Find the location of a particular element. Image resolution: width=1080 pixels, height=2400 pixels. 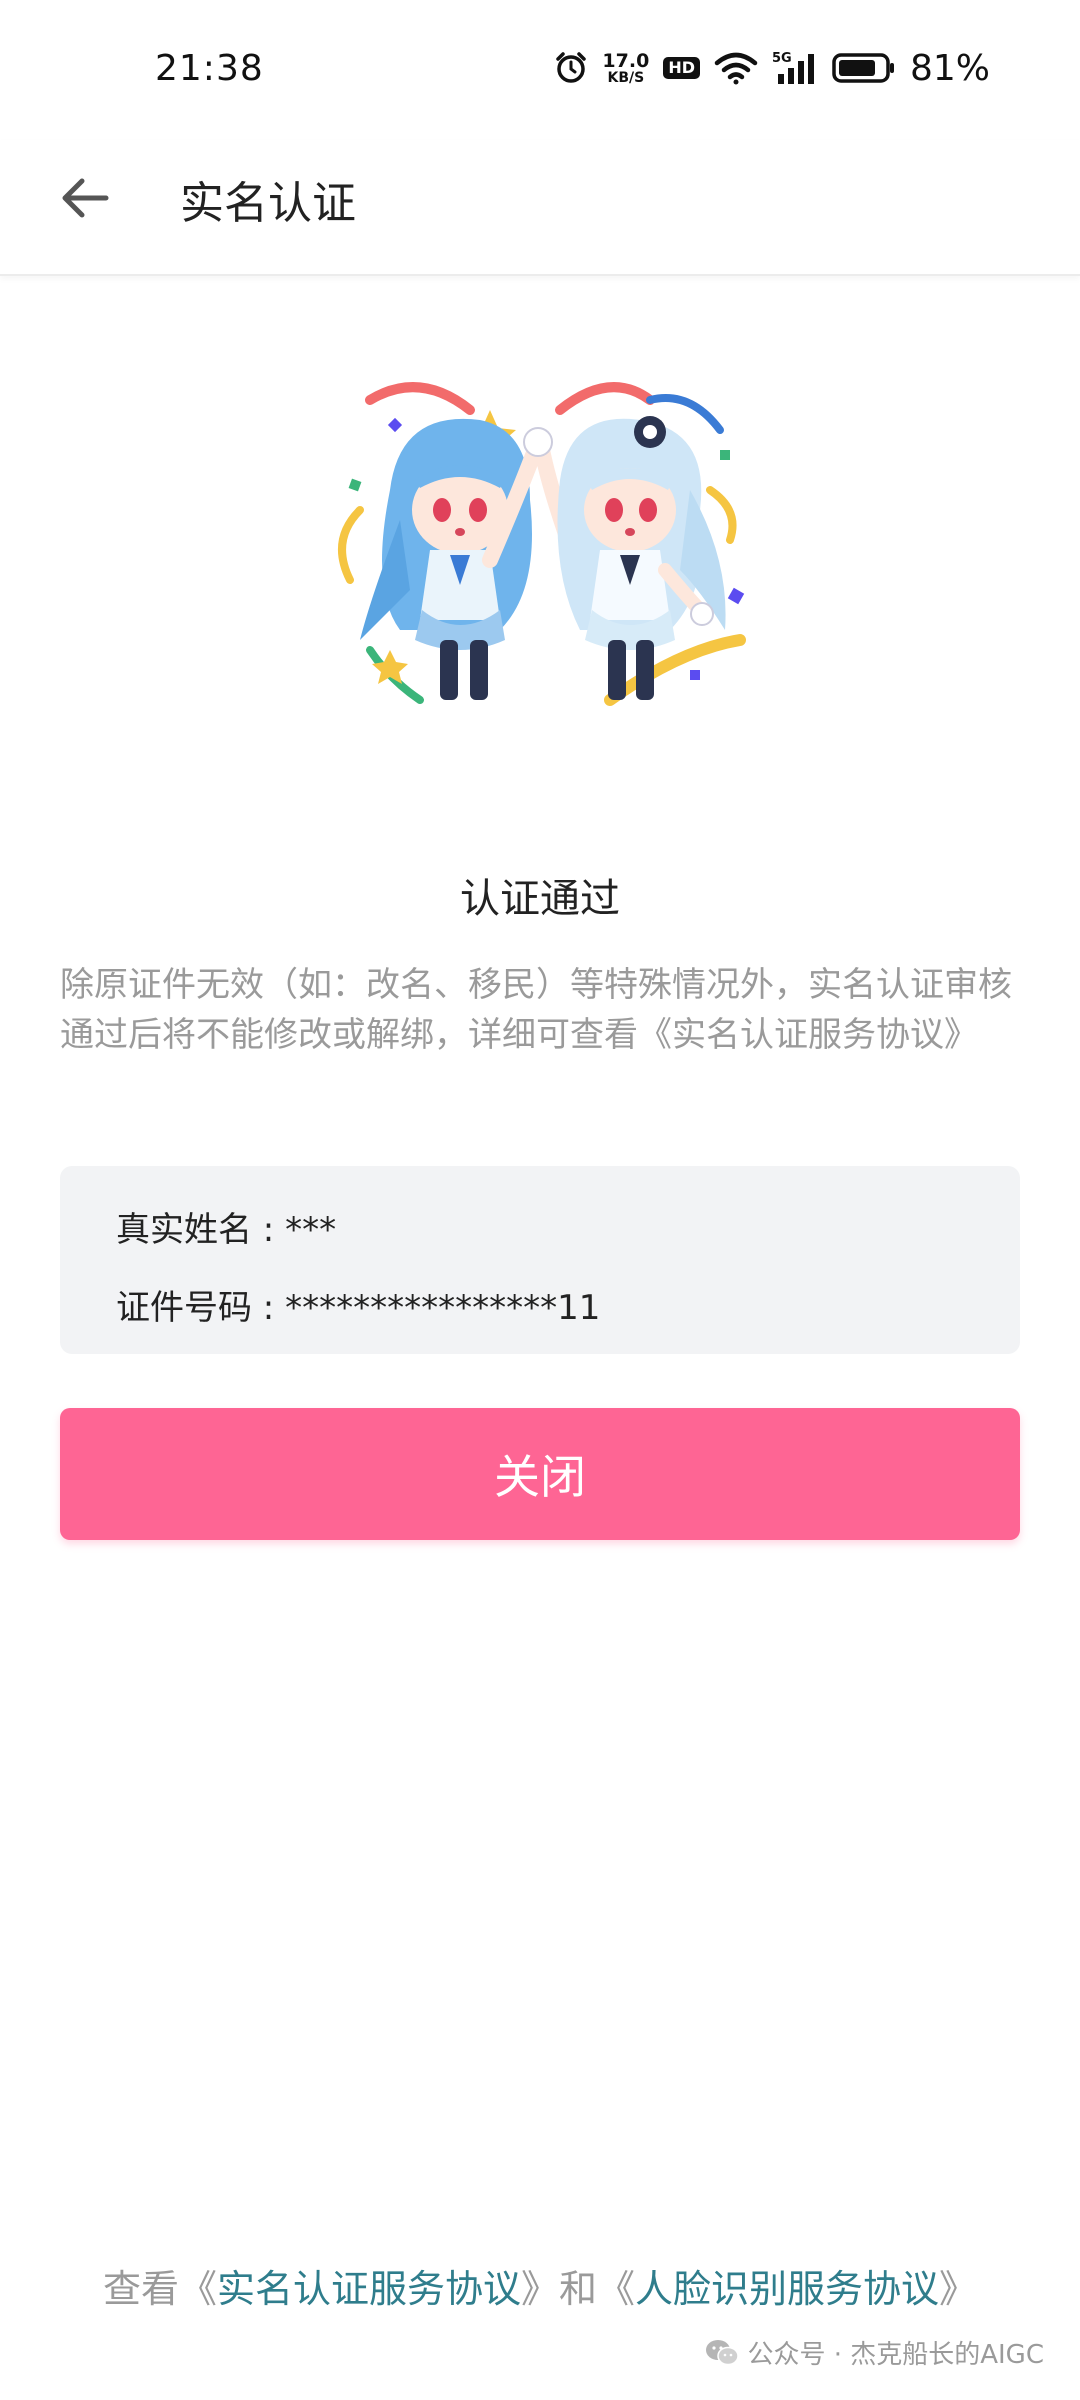

net-speed: 17.0 KB/S is located at coordinates (626, 67).